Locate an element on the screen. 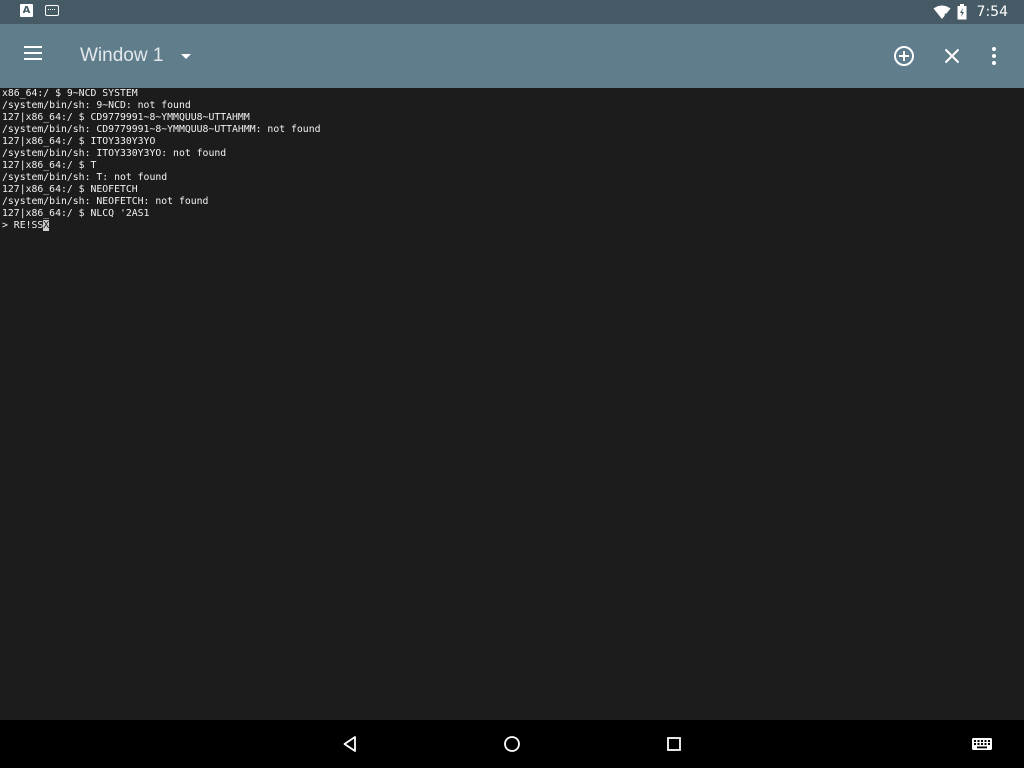  wifi-icon is located at coordinates (942, 12).